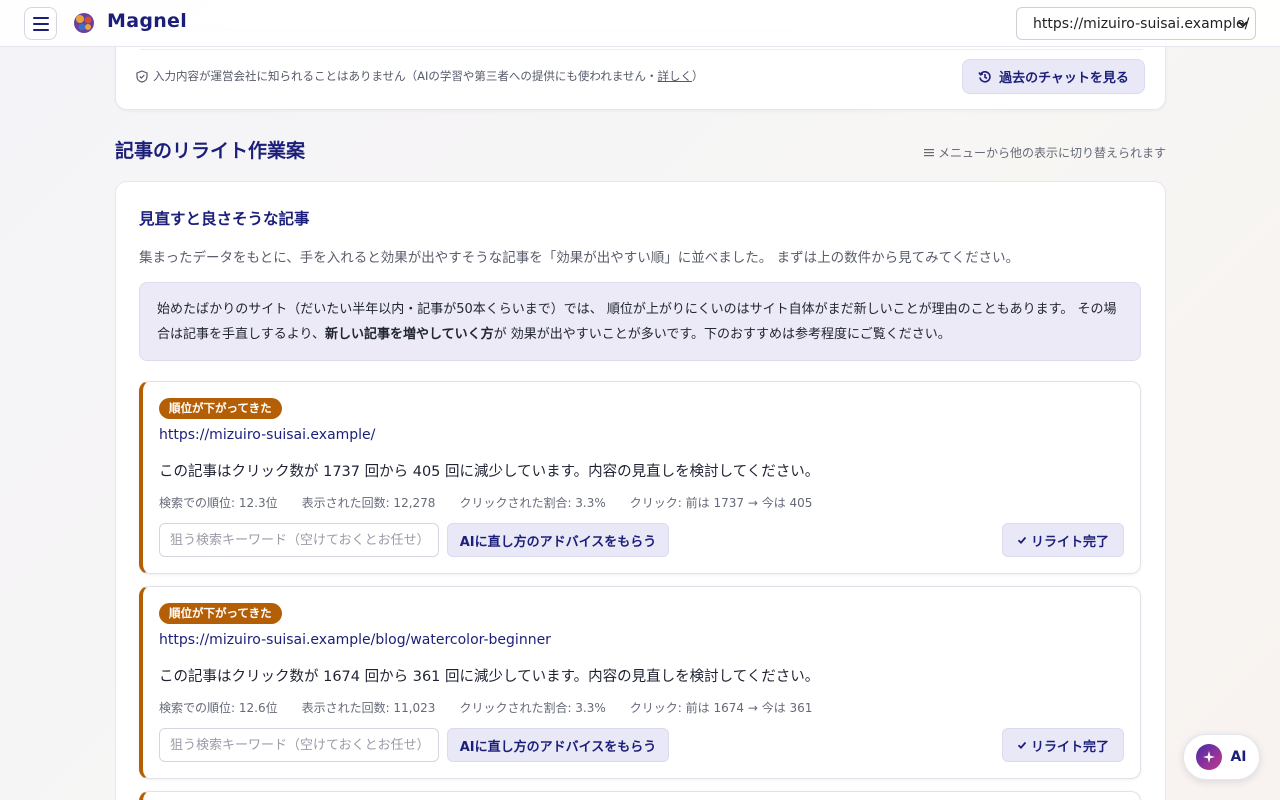 This screenshot has width=1280, height=800. I want to click on section-title: 記事のリライト作業案, so click(210, 151).